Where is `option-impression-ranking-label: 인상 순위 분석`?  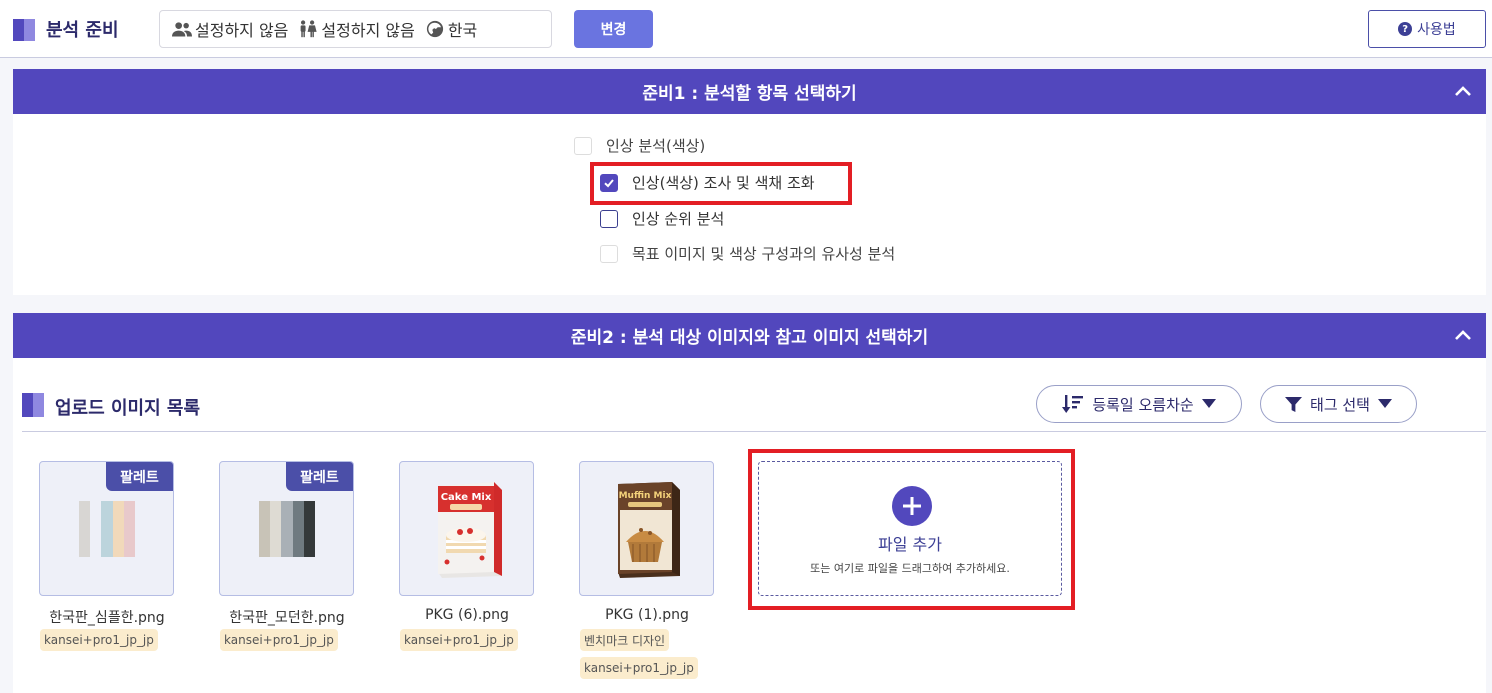 option-impression-ranking-label: 인상 순위 분석 is located at coordinates (678, 219).